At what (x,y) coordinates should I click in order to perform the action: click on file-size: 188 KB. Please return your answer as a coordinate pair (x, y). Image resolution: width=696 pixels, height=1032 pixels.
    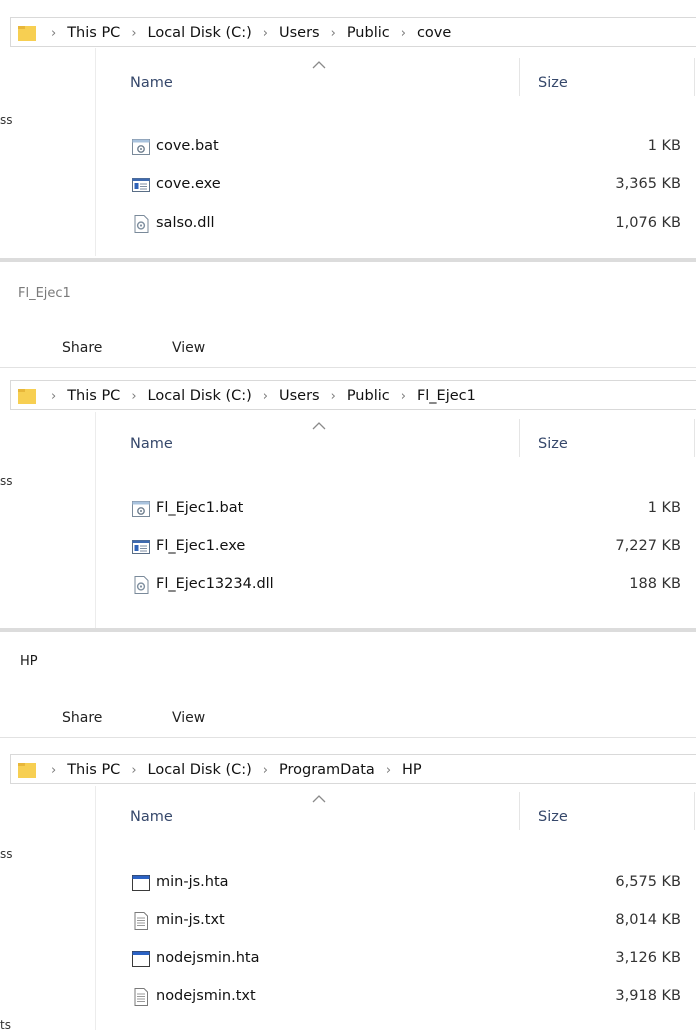
    Looking at the image, I should click on (655, 584).